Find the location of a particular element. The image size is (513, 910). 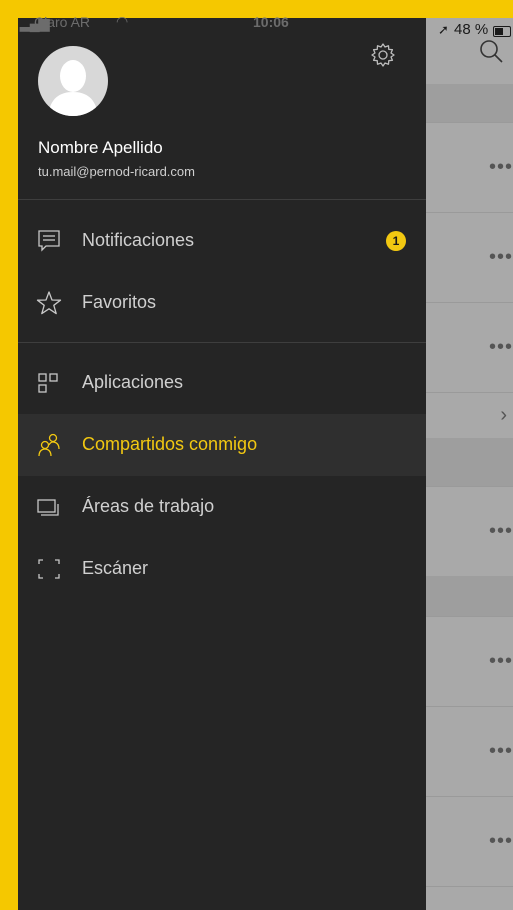

list-item: › is located at coordinates (469, 415).